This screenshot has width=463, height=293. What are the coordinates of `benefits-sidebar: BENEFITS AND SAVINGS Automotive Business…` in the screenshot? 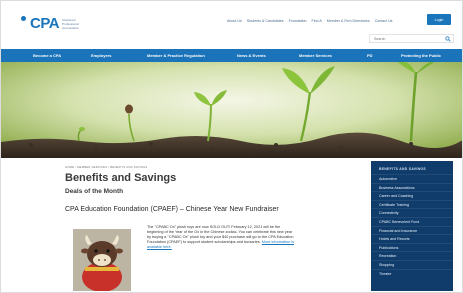 It's located at (412, 226).